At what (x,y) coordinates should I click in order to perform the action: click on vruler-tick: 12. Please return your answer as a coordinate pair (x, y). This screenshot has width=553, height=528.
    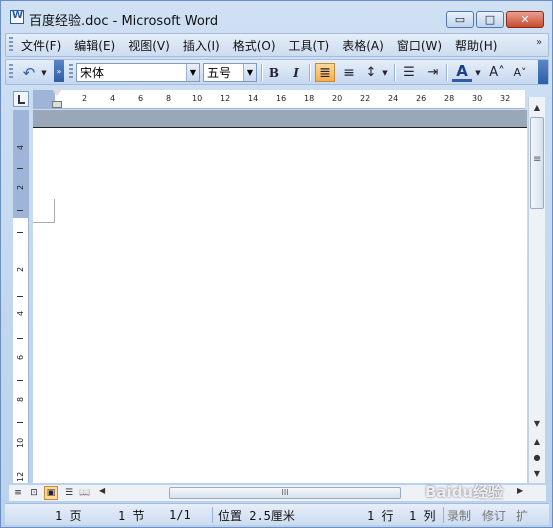
    Looking at the image, I should click on (20, 476).